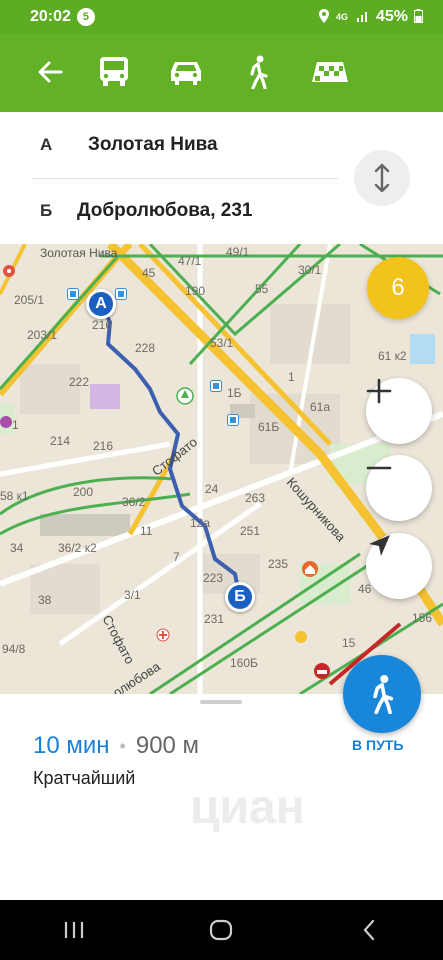 This screenshot has width=443, height=960. What do you see at coordinates (324, 17) in the screenshot?
I see `location-icon` at bounding box center [324, 17].